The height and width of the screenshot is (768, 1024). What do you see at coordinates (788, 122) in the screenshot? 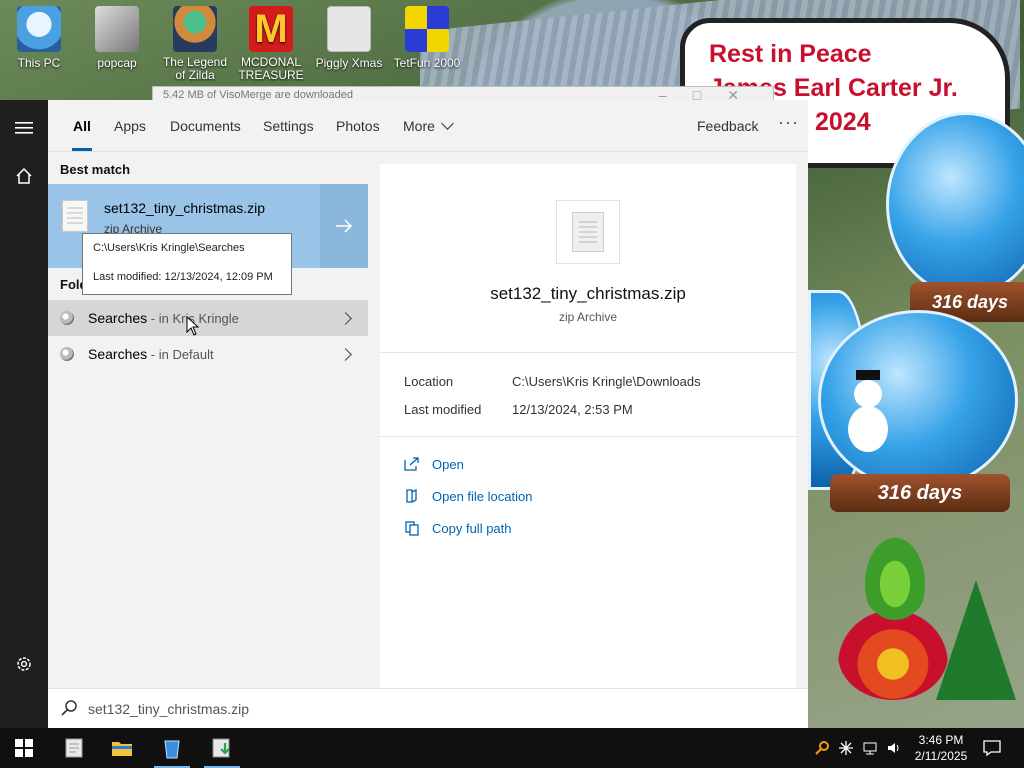
I see `more-options-button: ···` at bounding box center [788, 122].